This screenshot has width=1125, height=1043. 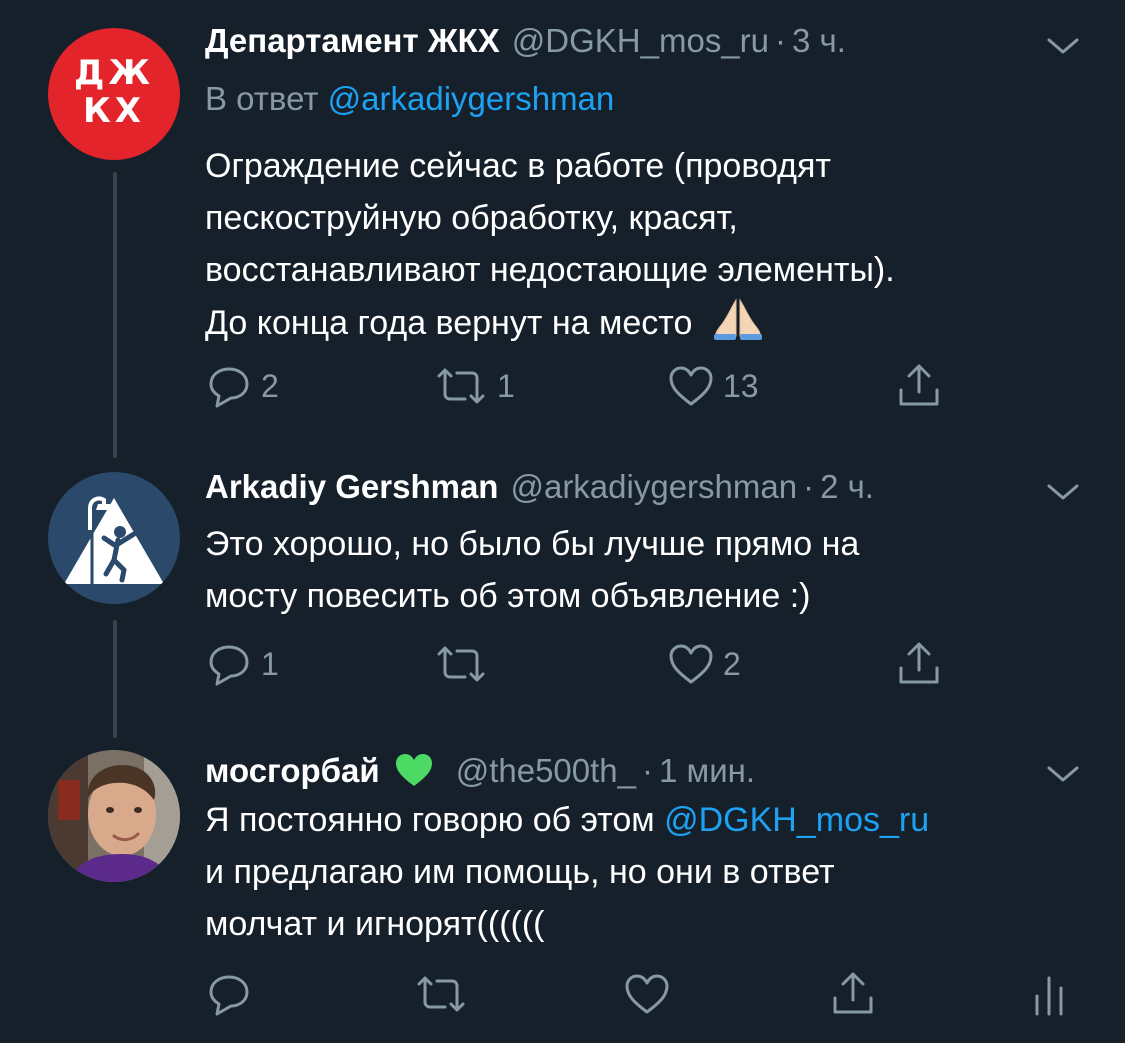 I want to click on author-name: мосгорбай, so click(x=292, y=771).